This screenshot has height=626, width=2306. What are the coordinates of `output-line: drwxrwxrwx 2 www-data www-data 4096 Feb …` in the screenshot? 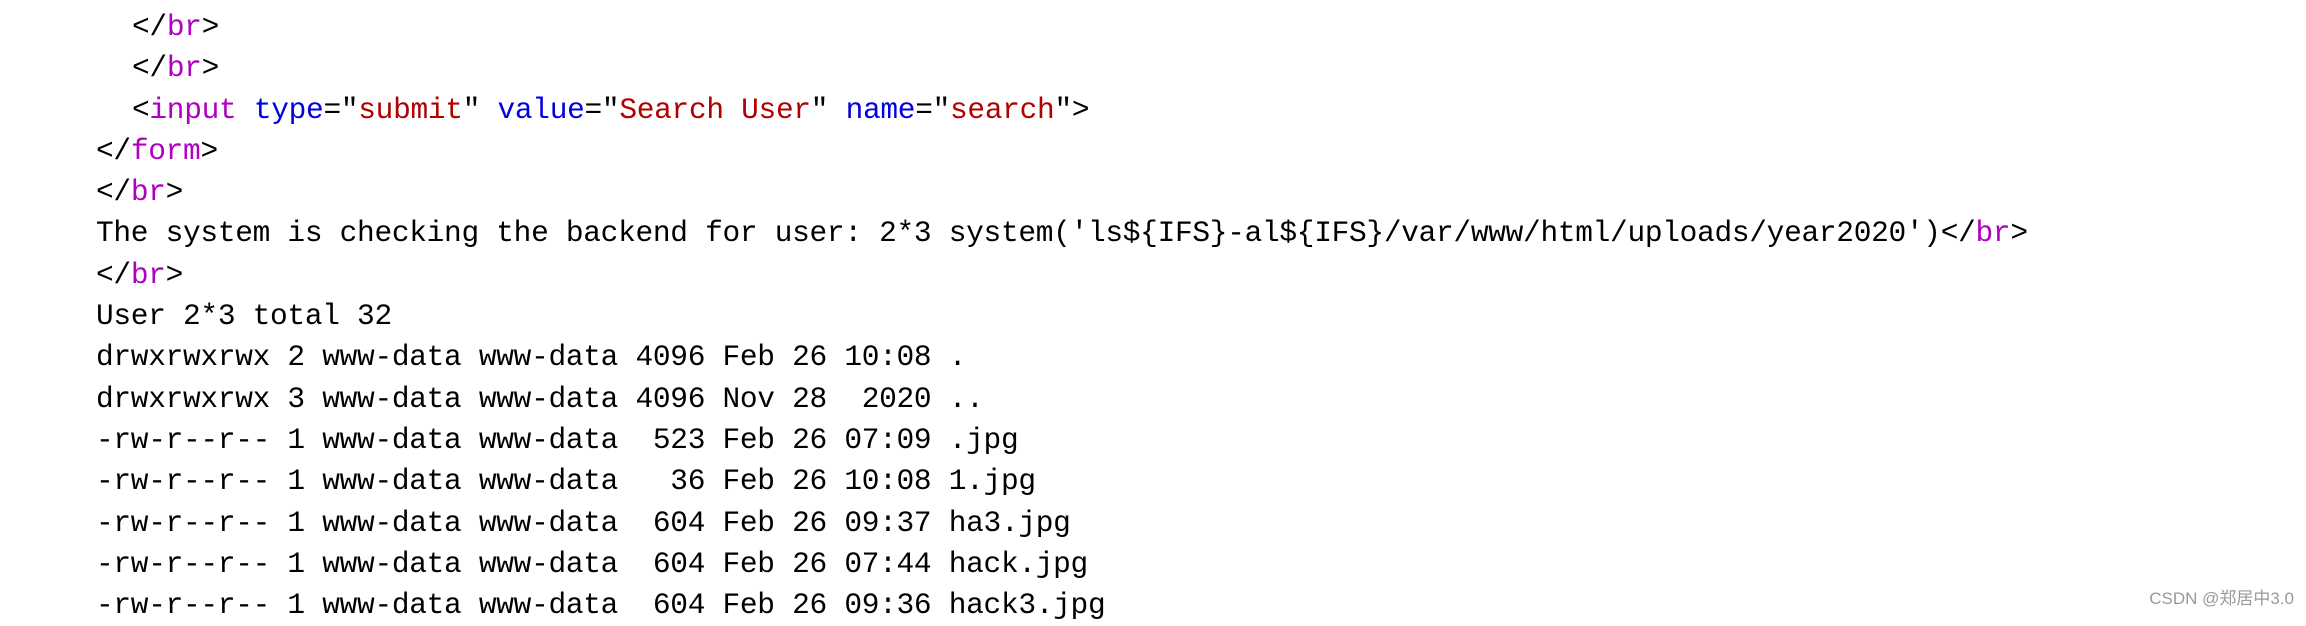 It's located at (531, 357).